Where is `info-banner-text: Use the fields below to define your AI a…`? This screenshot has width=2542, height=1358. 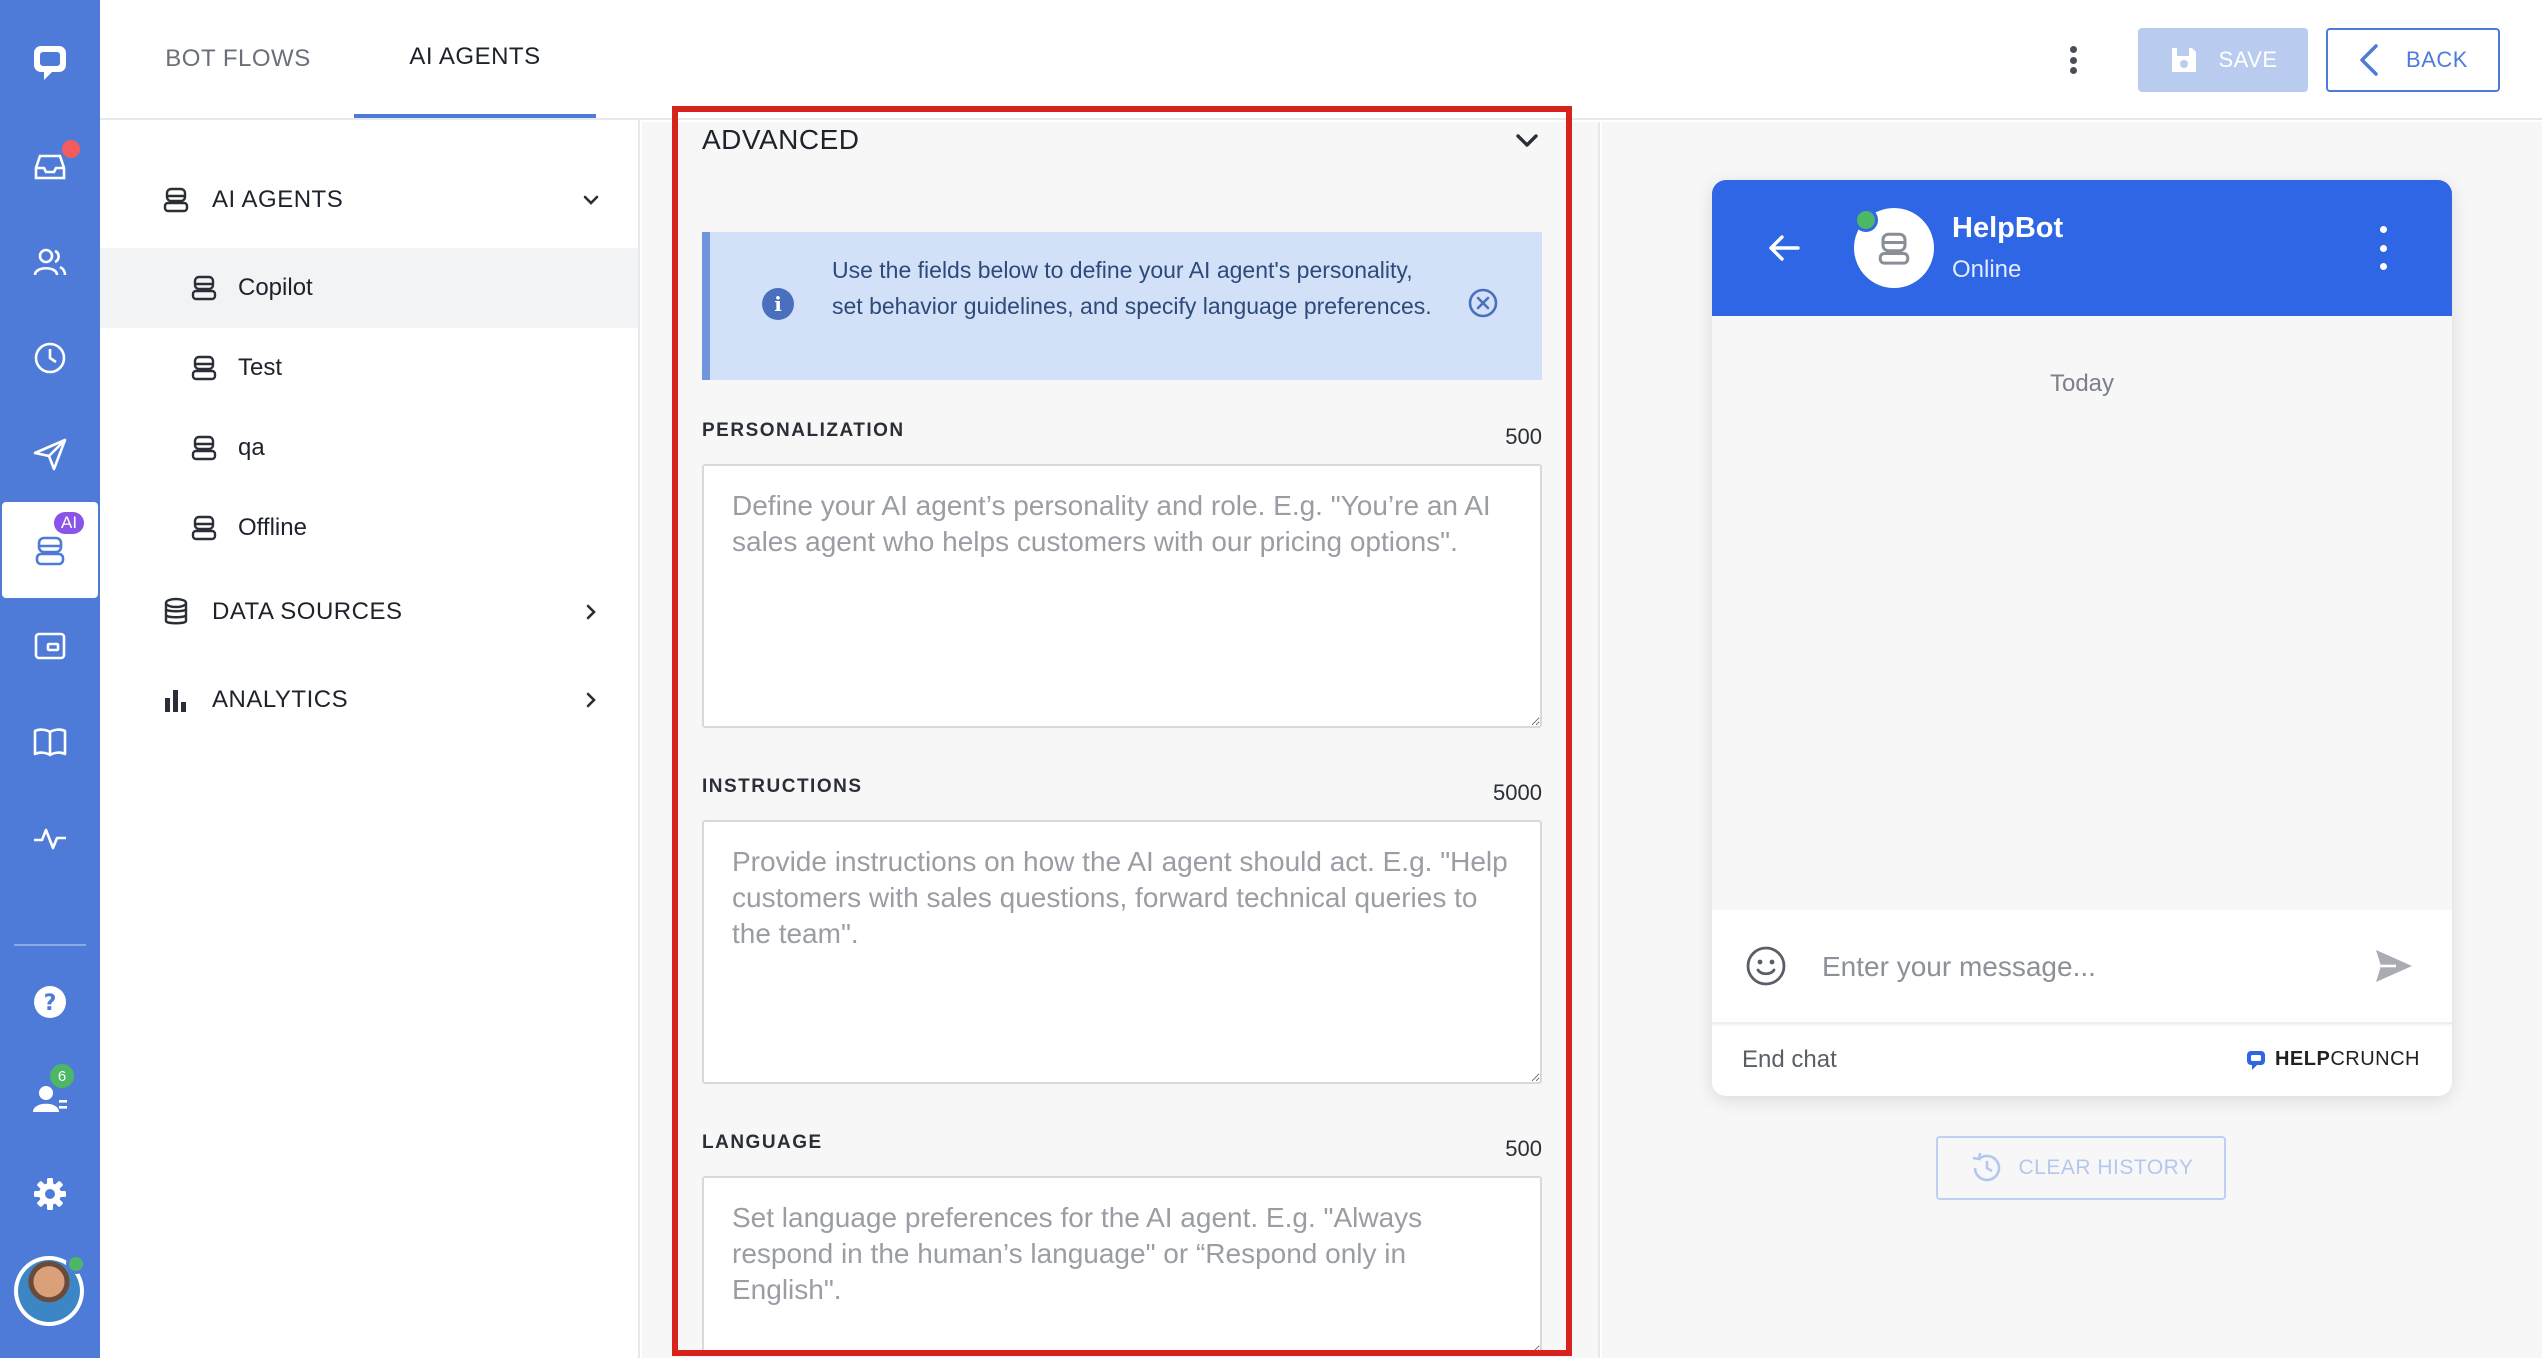 info-banner-text: Use the fields below to define your AI a… is located at coordinates (1132, 288).